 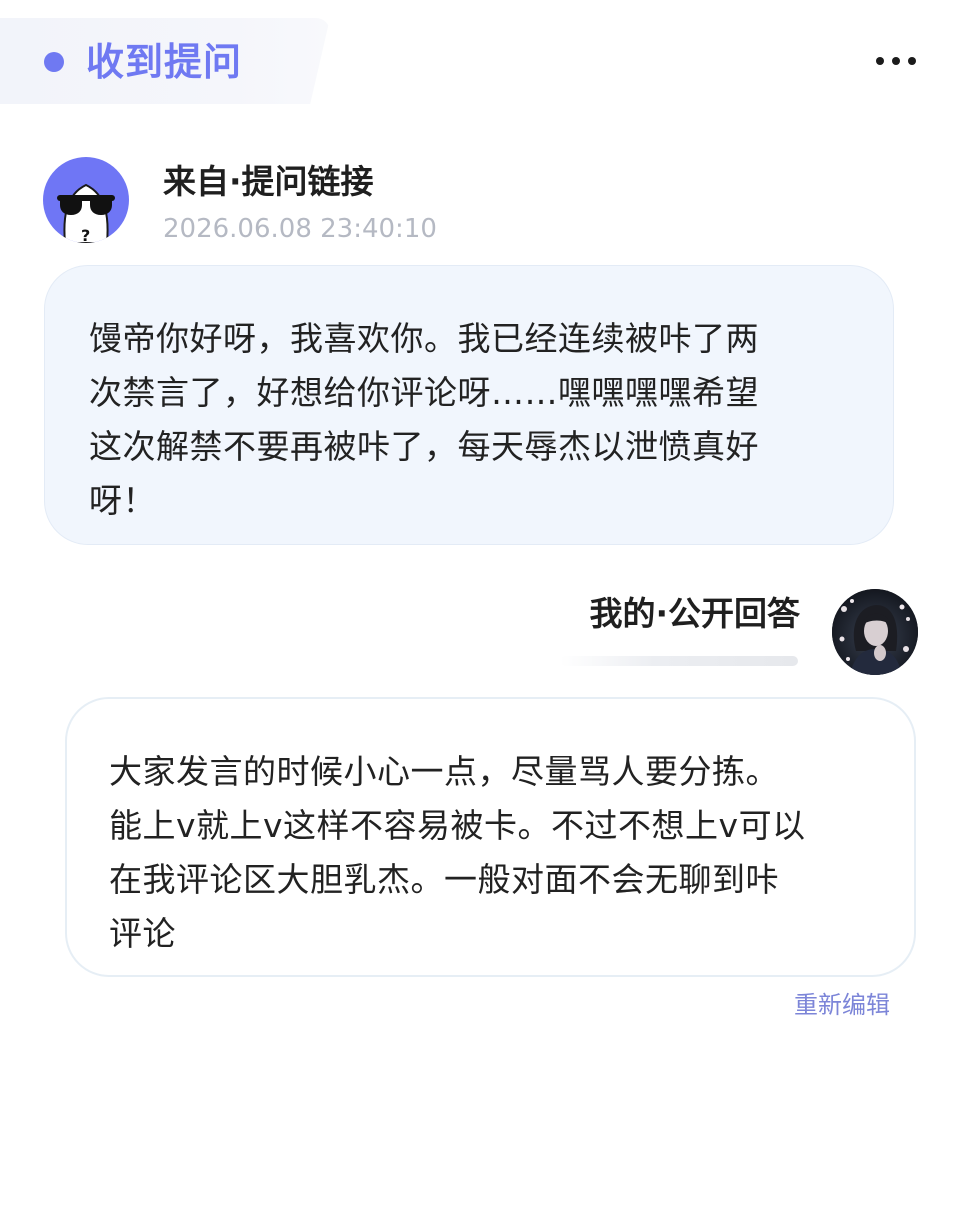 I want to click on more-options-icon, so click(x=896, y=61).